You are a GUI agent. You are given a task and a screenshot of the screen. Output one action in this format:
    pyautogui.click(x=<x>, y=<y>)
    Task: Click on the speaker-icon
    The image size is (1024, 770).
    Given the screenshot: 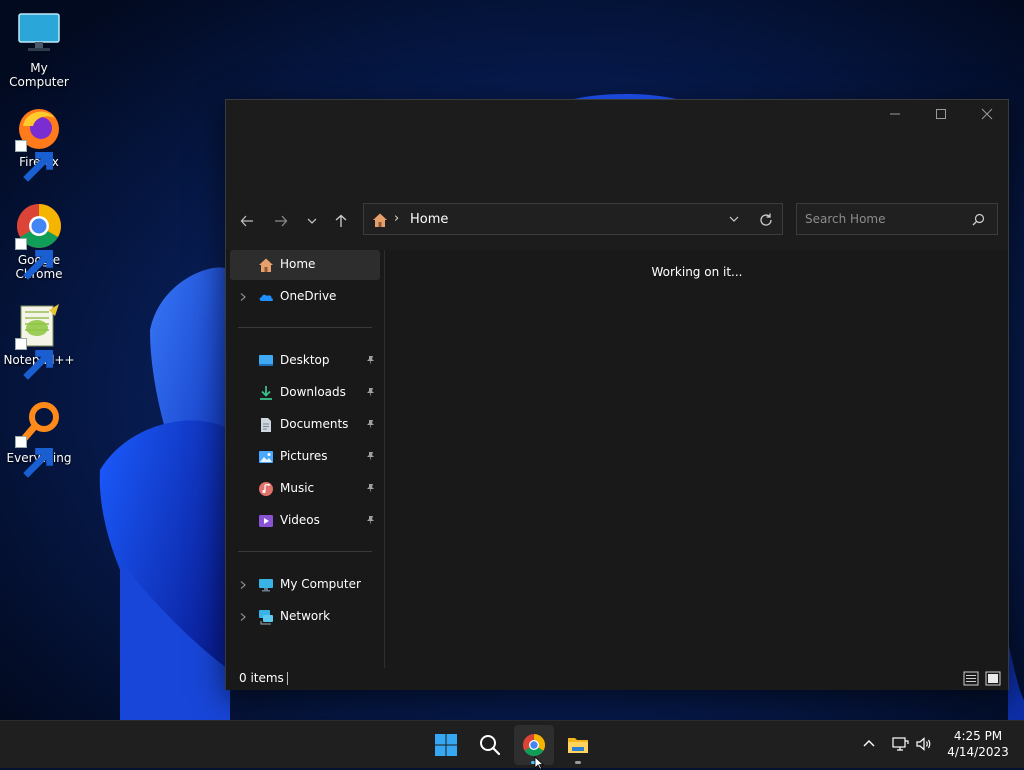 What is the action you would take?
    pyautogui.click(x=923, y=744)
    